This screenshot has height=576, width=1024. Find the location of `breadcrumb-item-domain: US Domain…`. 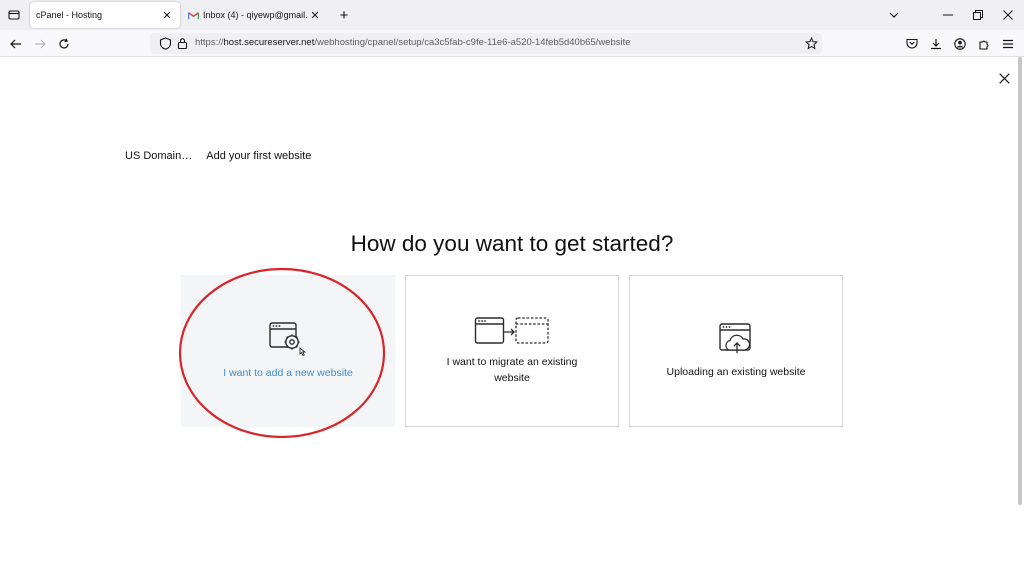

breadcrumb-item-domain: US Domain… is located at coordinates (158, 156).